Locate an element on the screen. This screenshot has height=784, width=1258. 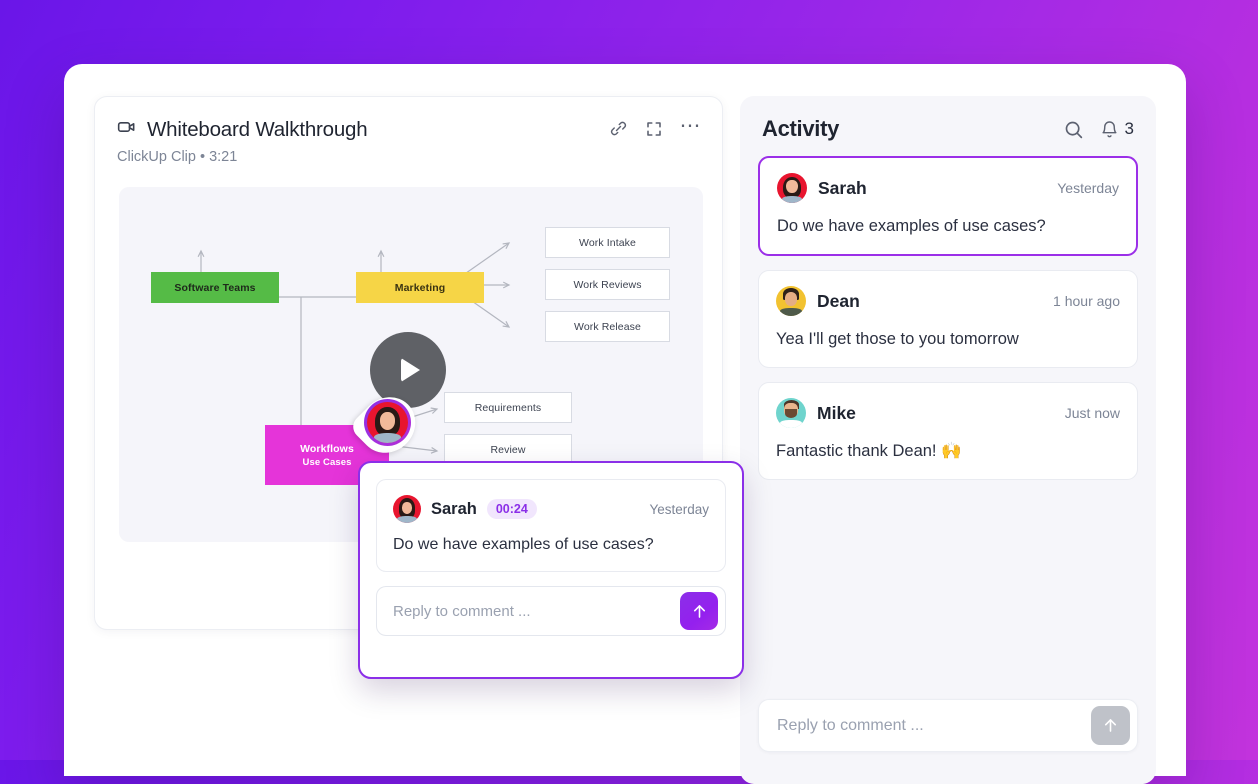
node-label: Work Intake is located at coordinates (607, 242).